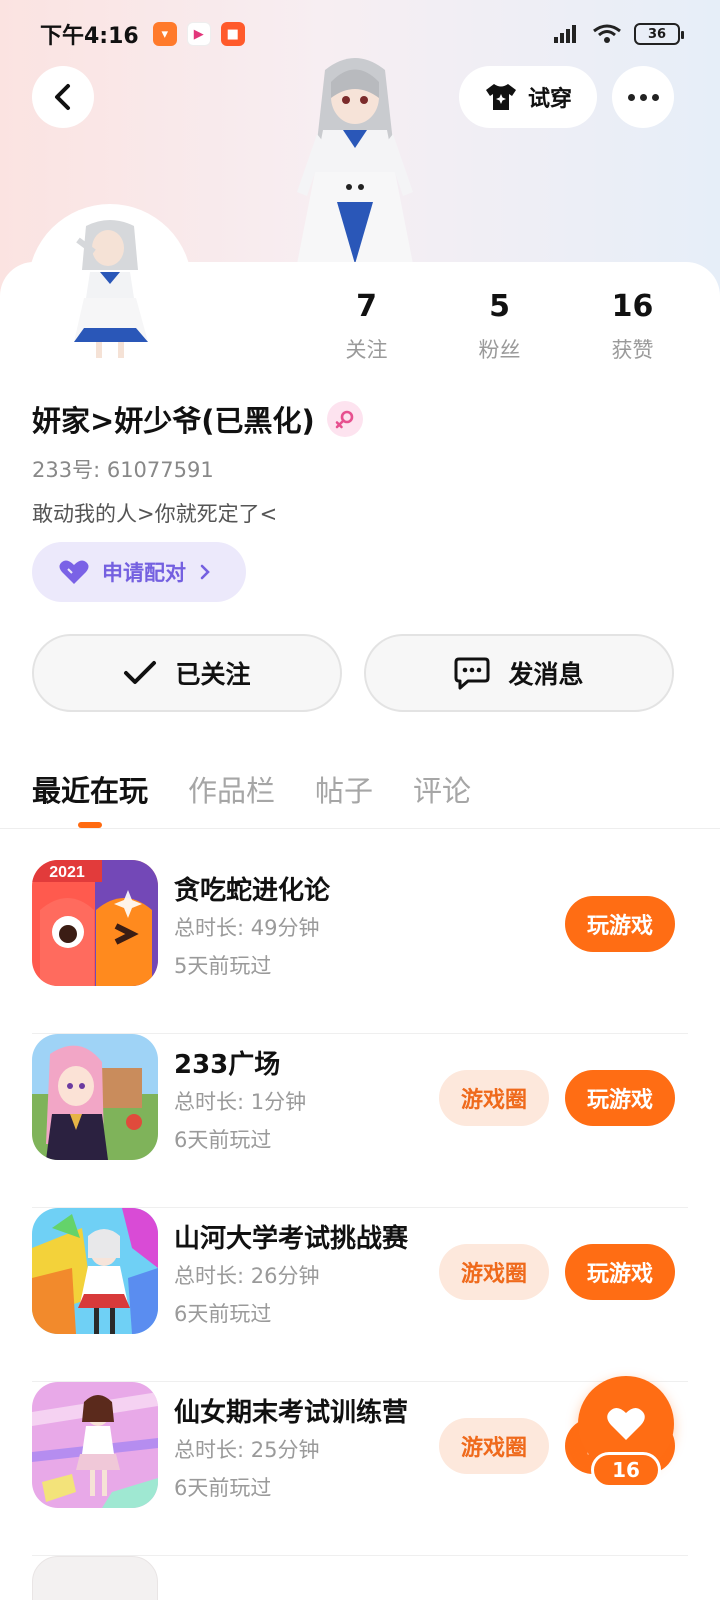  I want to click on game-playtime: 总时长: 26分钟, so click(247, 1276).